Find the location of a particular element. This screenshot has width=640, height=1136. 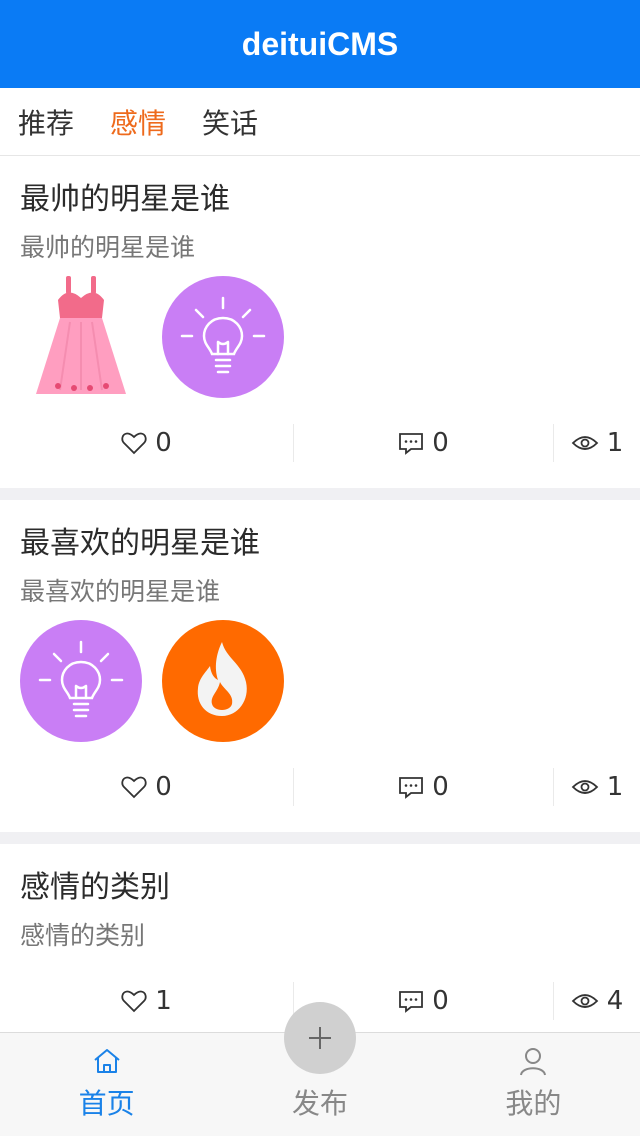

plus-icon is located at coordinates (320, 1038).